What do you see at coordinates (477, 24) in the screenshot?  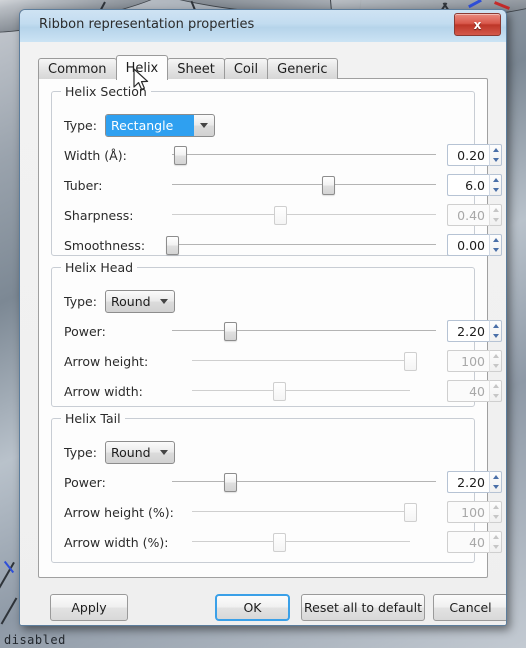 I see `close-icon: x` at bounding box center [477, 24].